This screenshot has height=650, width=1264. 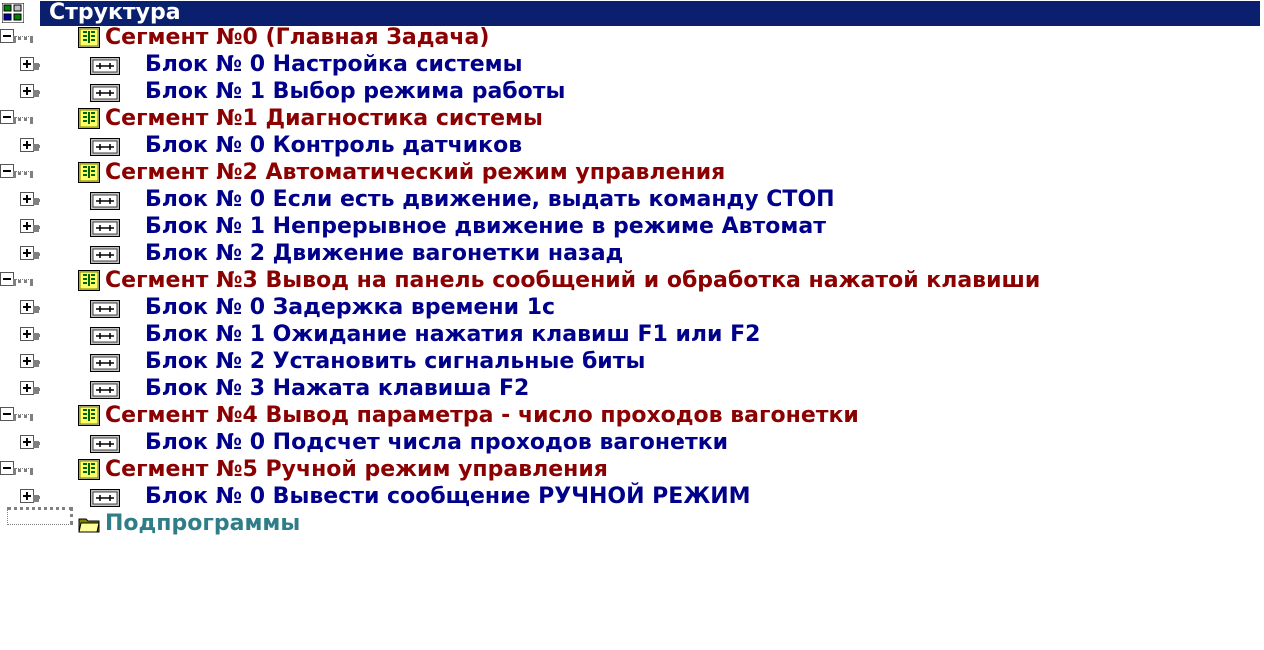 I want to click on block-label: Блок № 0 Вывести сообщение РУЧНОЙ РЕЖИМ, so click(x=448, y=496).